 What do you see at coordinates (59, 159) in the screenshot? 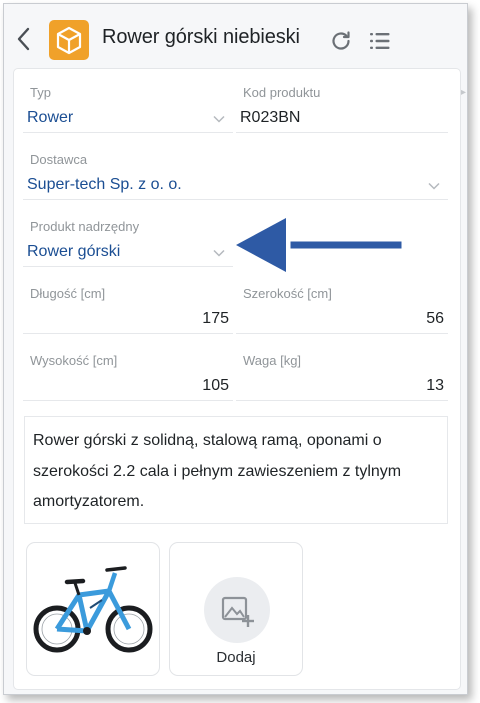
I see `supplier-label: Dostawca` at bounding box center [59, 159].